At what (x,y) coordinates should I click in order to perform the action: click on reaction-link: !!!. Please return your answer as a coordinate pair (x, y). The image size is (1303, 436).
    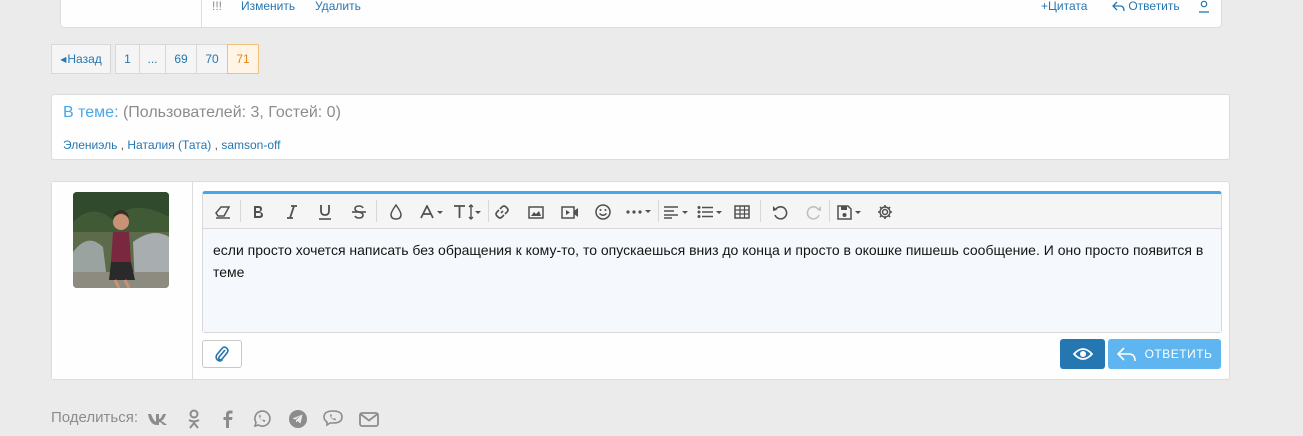
    Looking at the image, I should click on (217, 6).